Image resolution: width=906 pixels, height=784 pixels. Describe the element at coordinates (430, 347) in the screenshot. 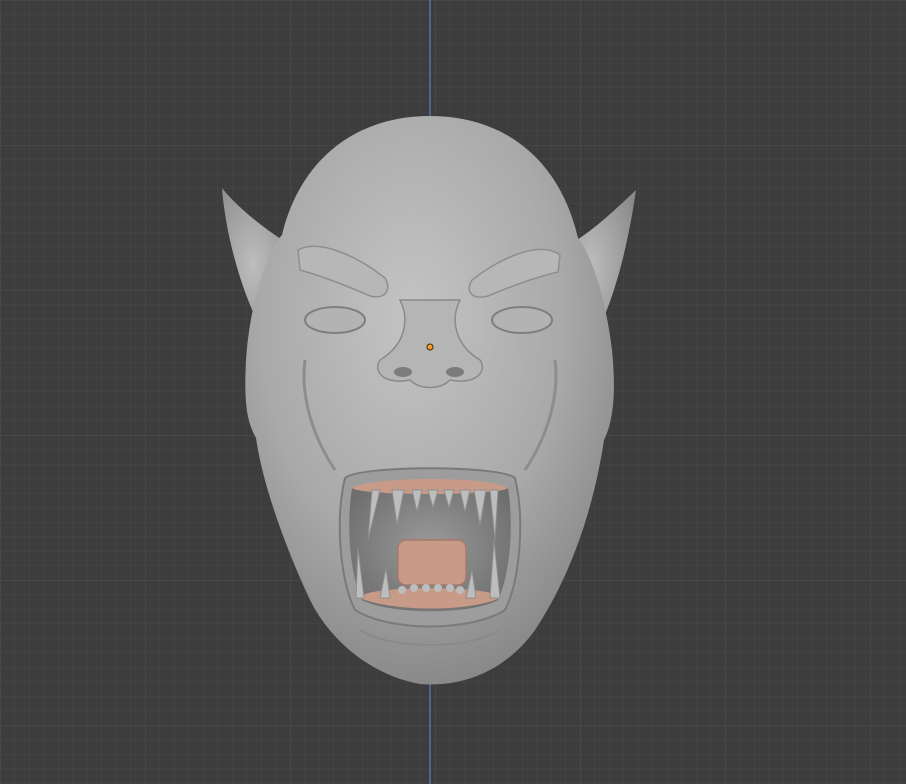

I see `object-origin-point` at that location.